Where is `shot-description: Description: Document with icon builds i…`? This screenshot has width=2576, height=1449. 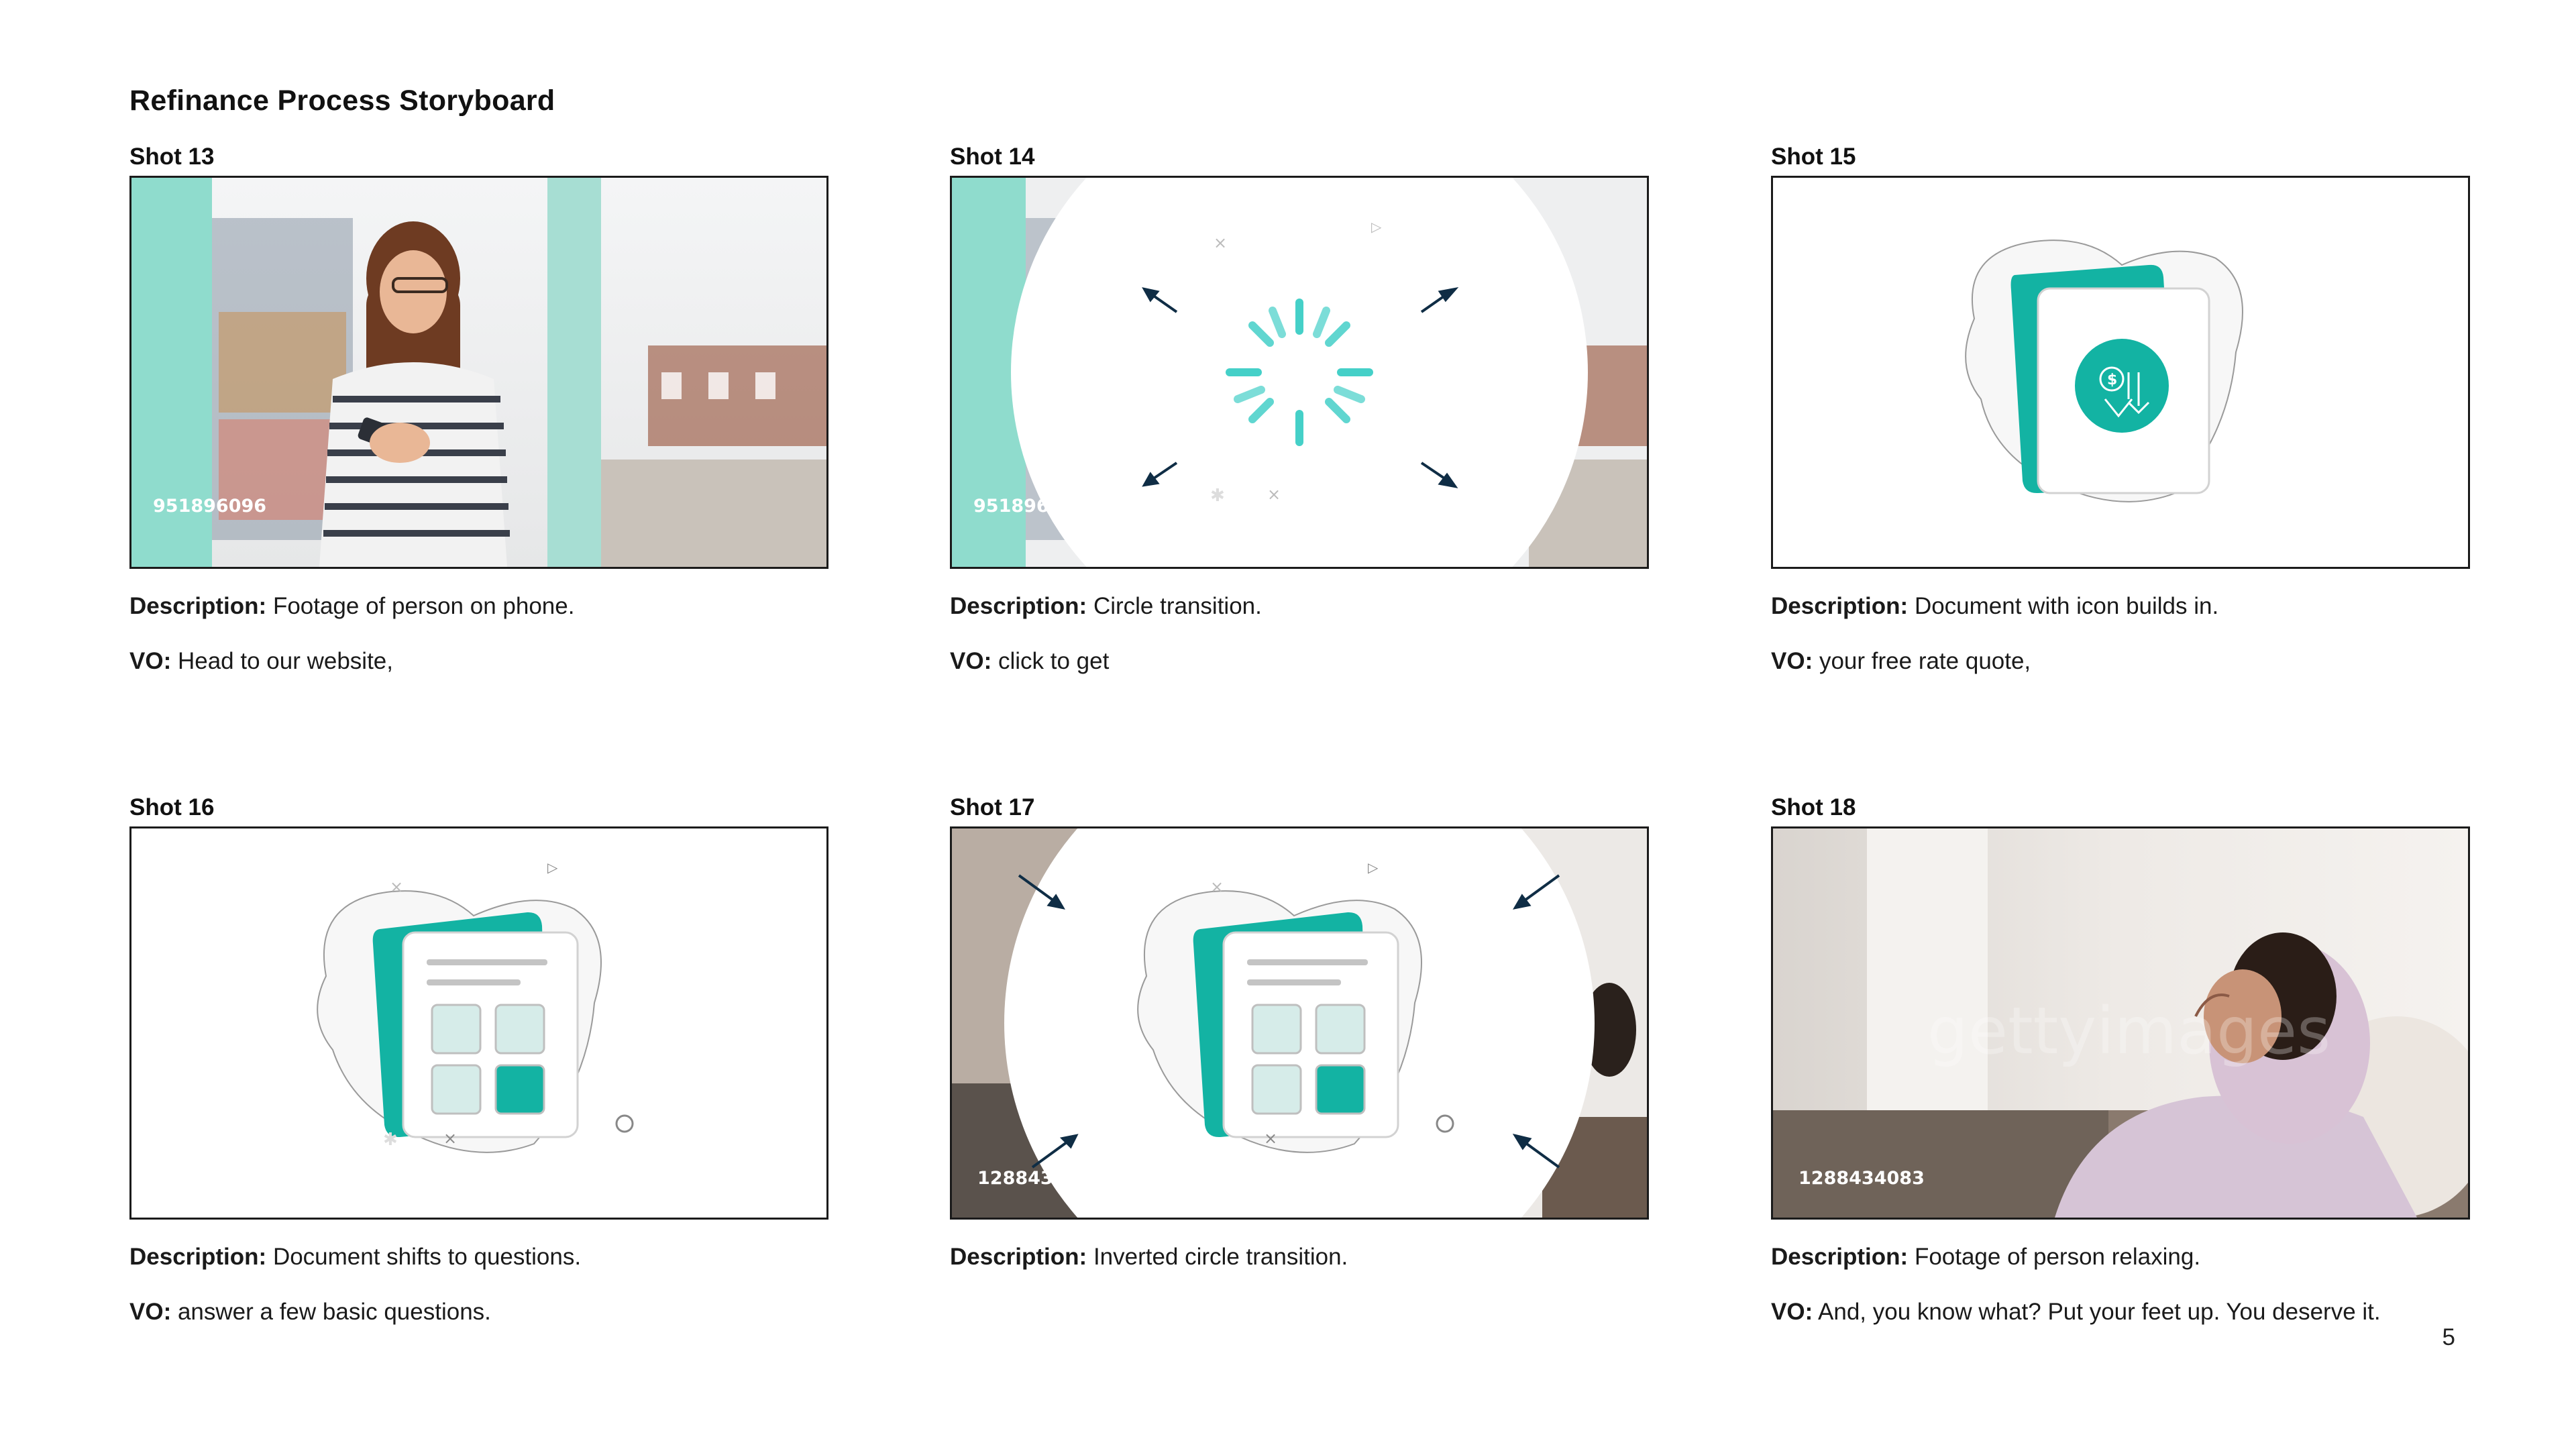
shot-description: Description: Document with icon builds i… is located at coordinates (2126, 606).